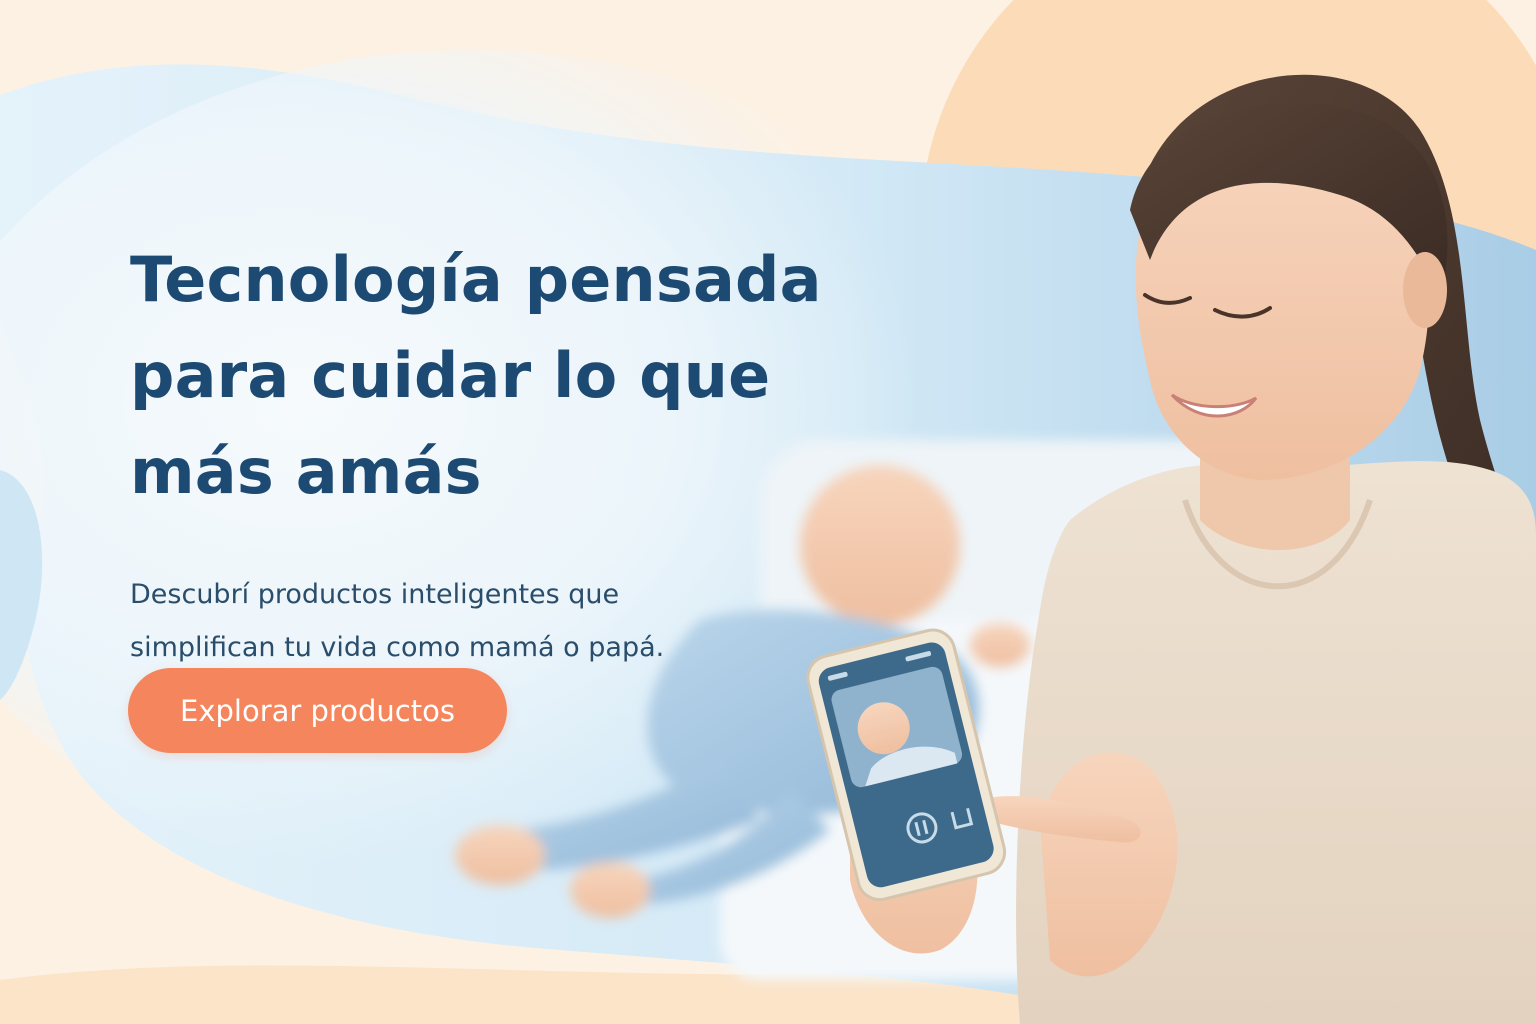 Image resolution: width=1536 pixels, height=1024 pixels. I want to click on headline-line-1: Tecnología pensada, so click(476, 279).